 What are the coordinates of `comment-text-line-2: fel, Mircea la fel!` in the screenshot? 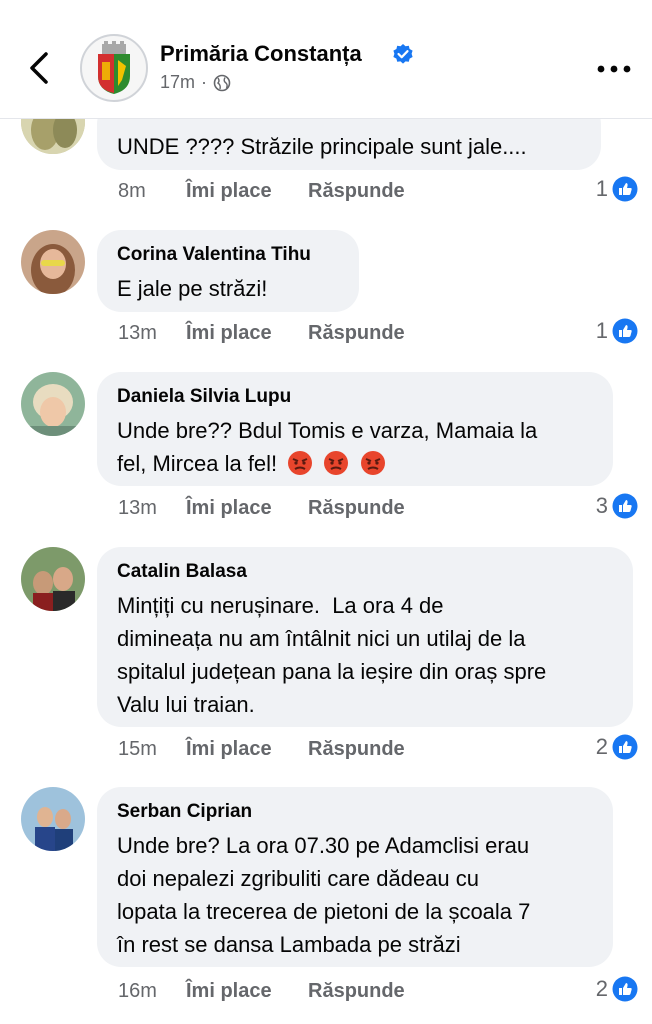 It's located at (197, 463).